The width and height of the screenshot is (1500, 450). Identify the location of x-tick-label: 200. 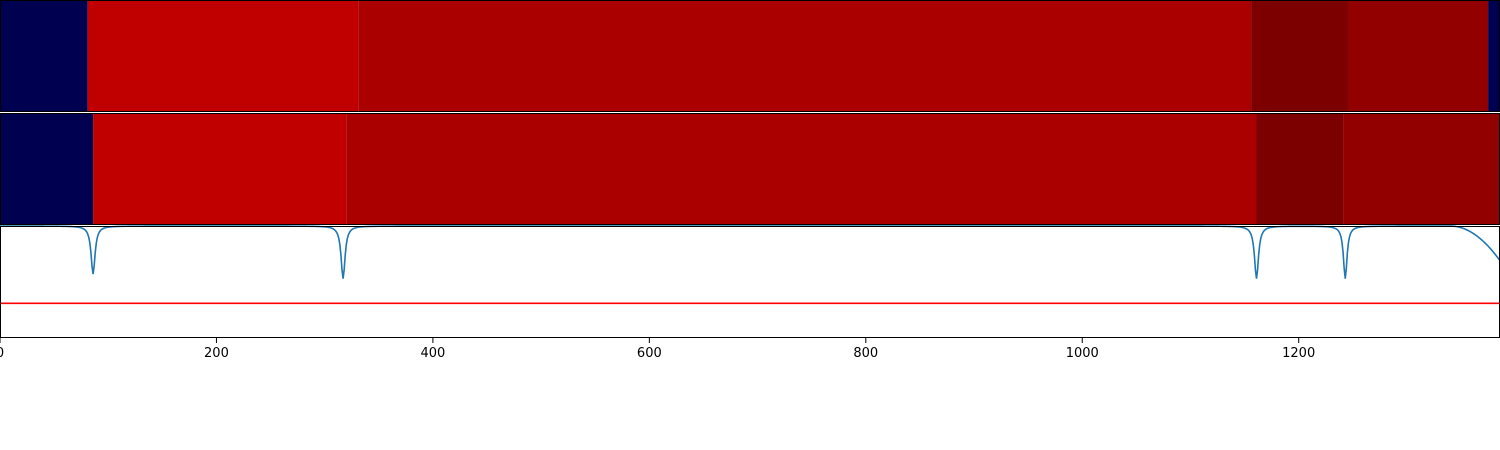
(216, 353).